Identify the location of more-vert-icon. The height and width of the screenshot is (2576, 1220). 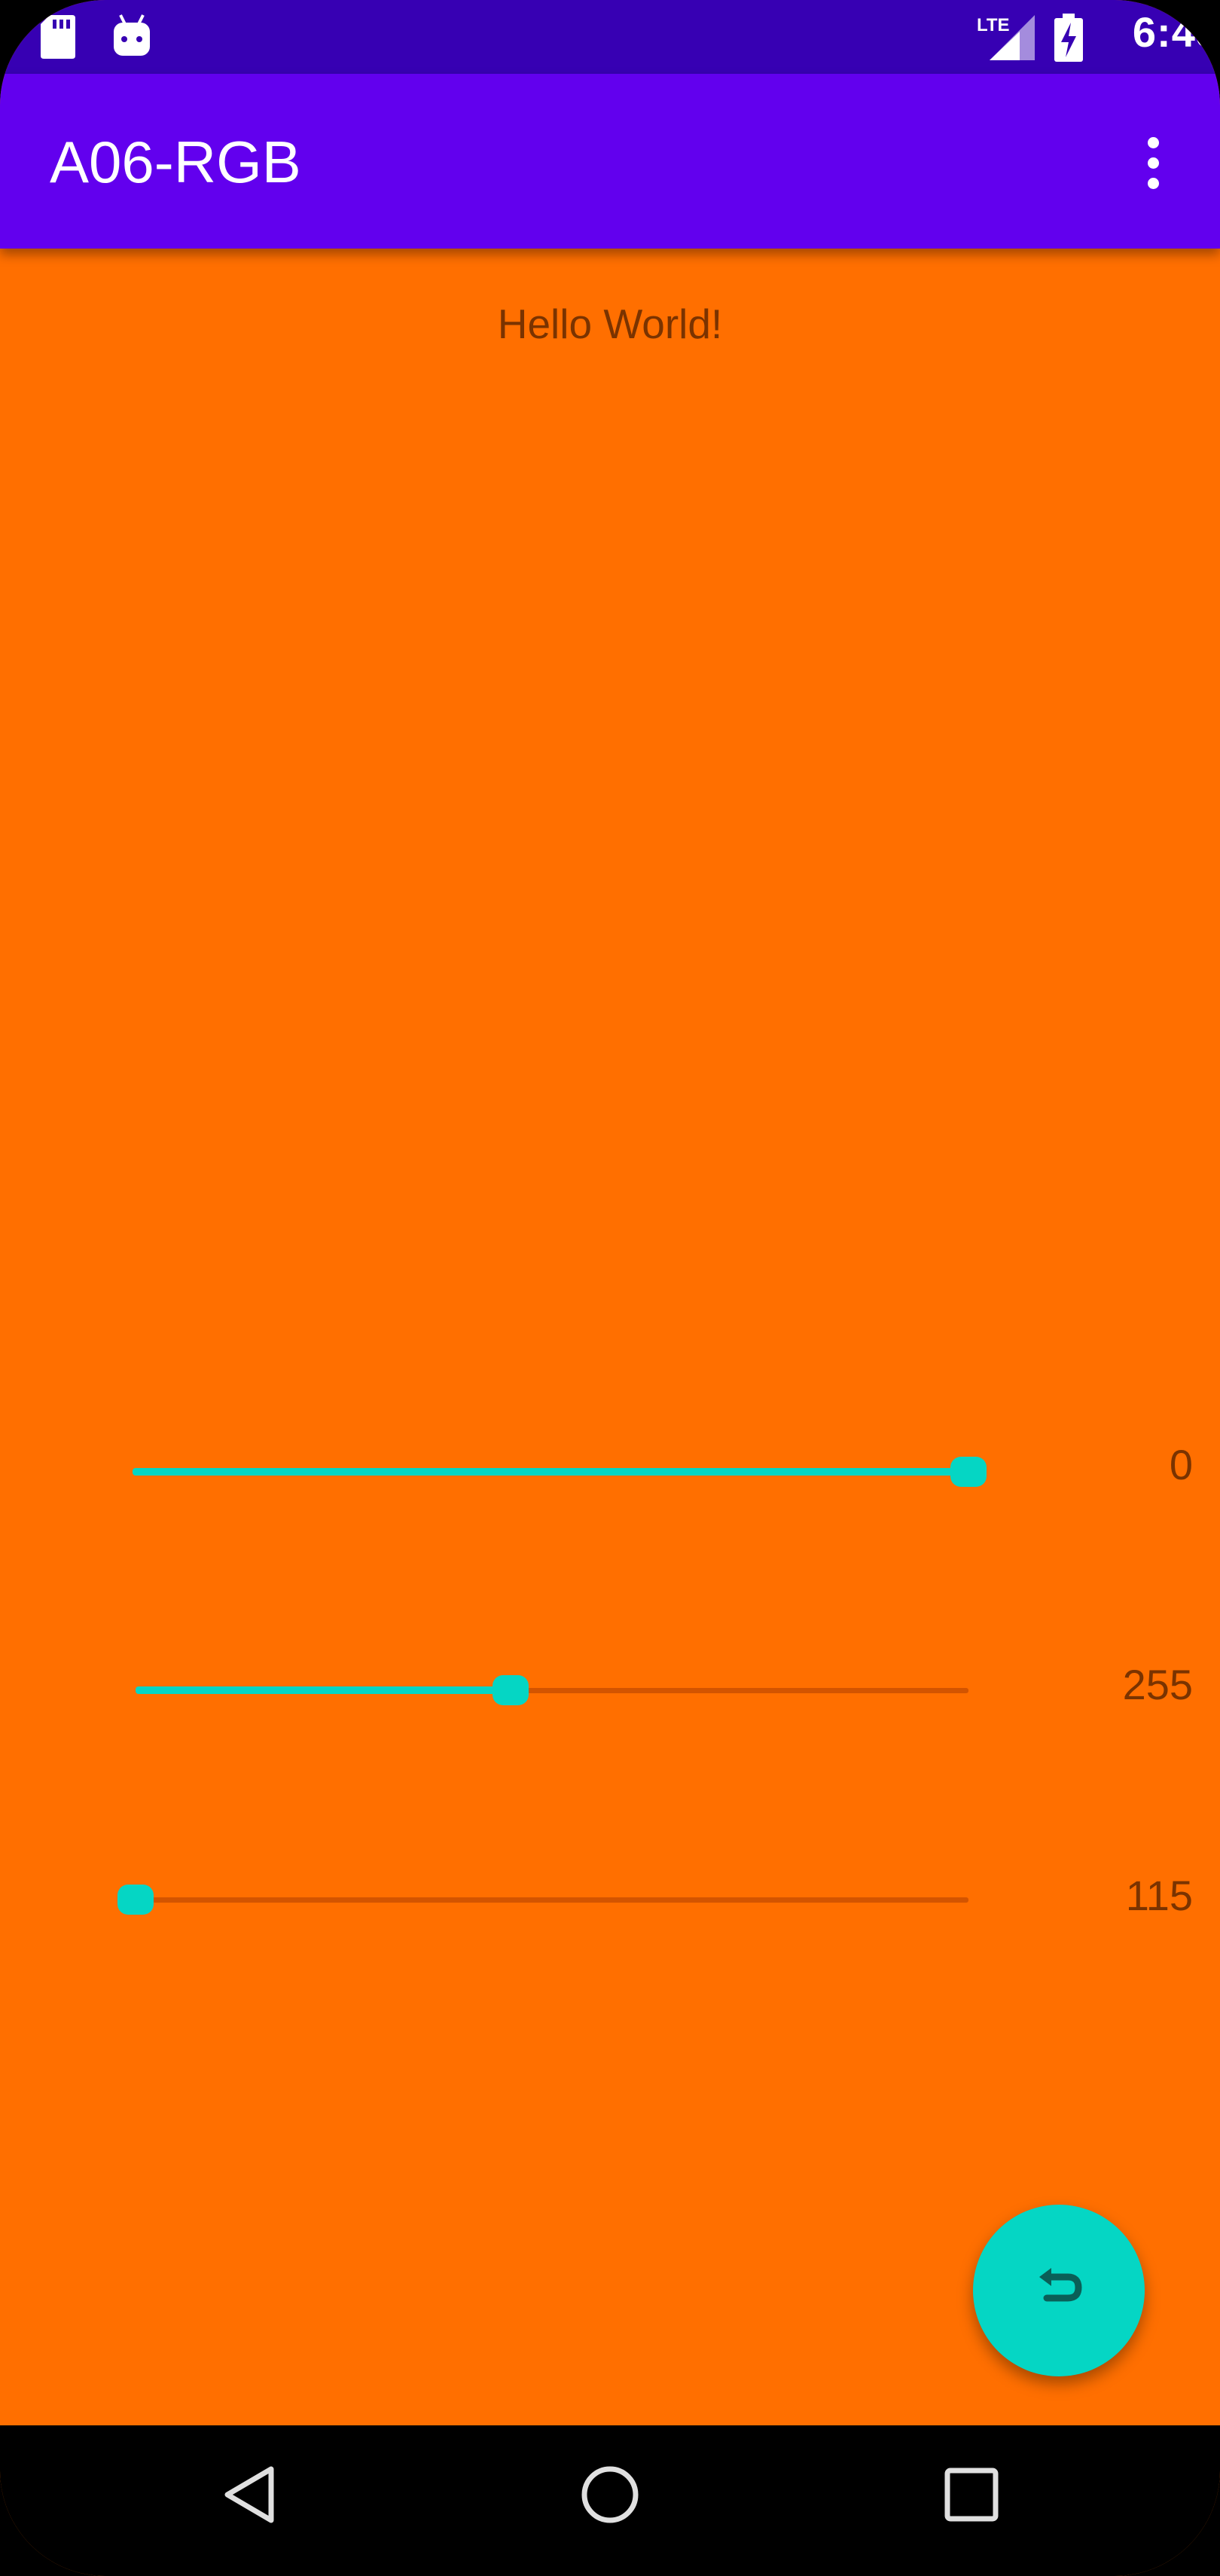
(1153, 142).